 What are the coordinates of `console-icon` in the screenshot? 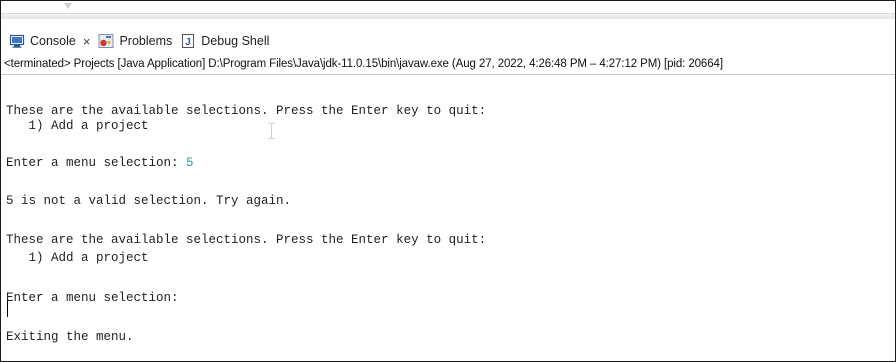 It's located at (17, 41).